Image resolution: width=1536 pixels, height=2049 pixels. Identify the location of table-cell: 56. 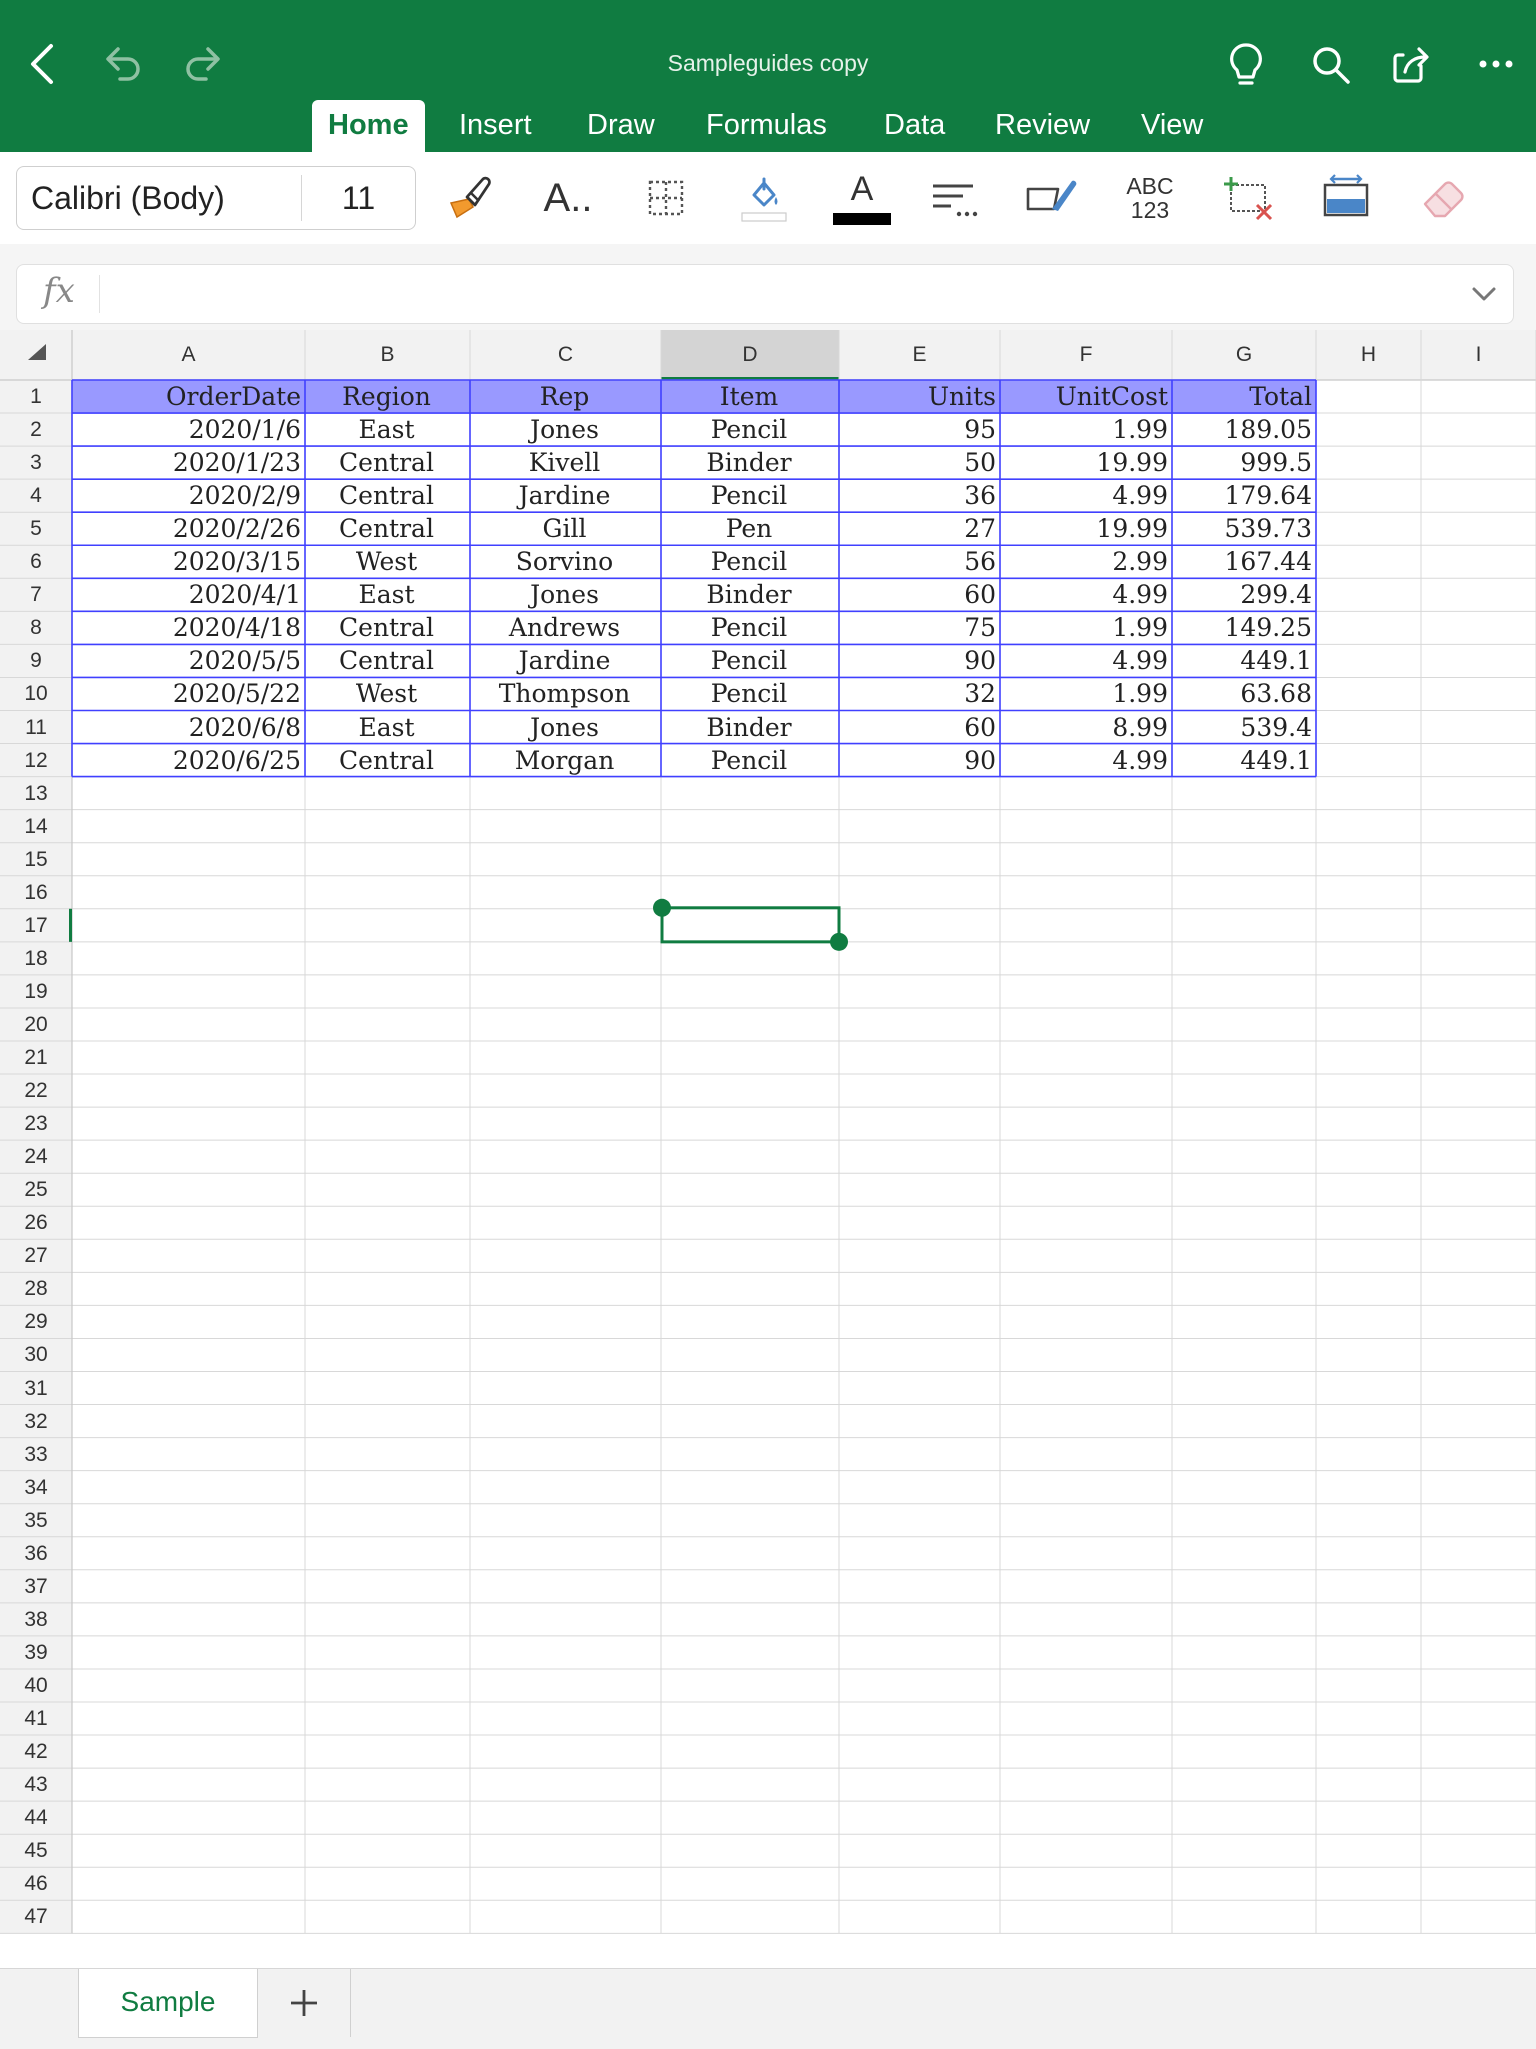
(918, 562).